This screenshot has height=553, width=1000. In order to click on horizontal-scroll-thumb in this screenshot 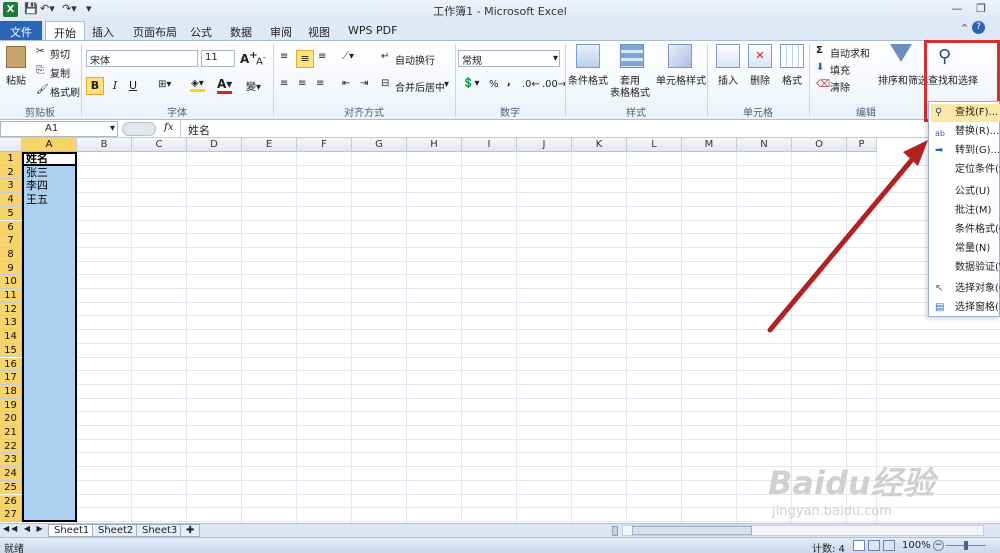, I will do `click(692, 530)`.